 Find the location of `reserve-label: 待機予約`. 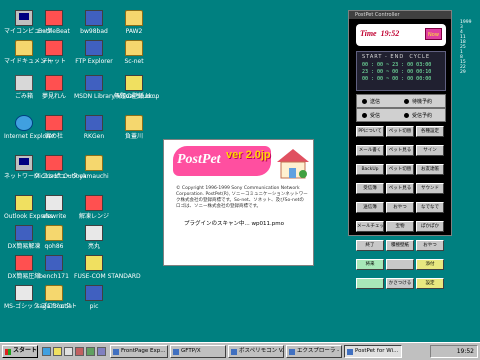

reserve-label: 待機予約 is located at coordinates (422, 102).